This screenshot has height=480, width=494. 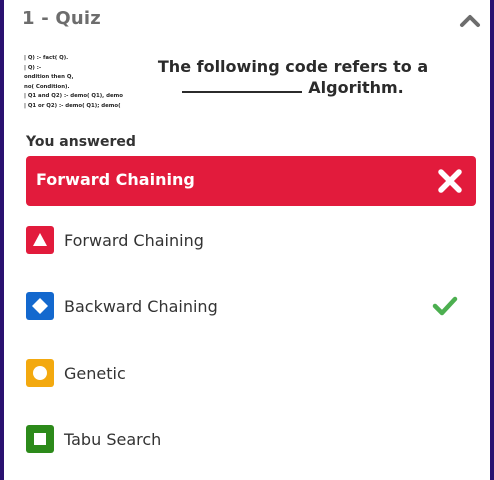 I want to click on question-line-2: Algorithm., so click(x=293, y=87).